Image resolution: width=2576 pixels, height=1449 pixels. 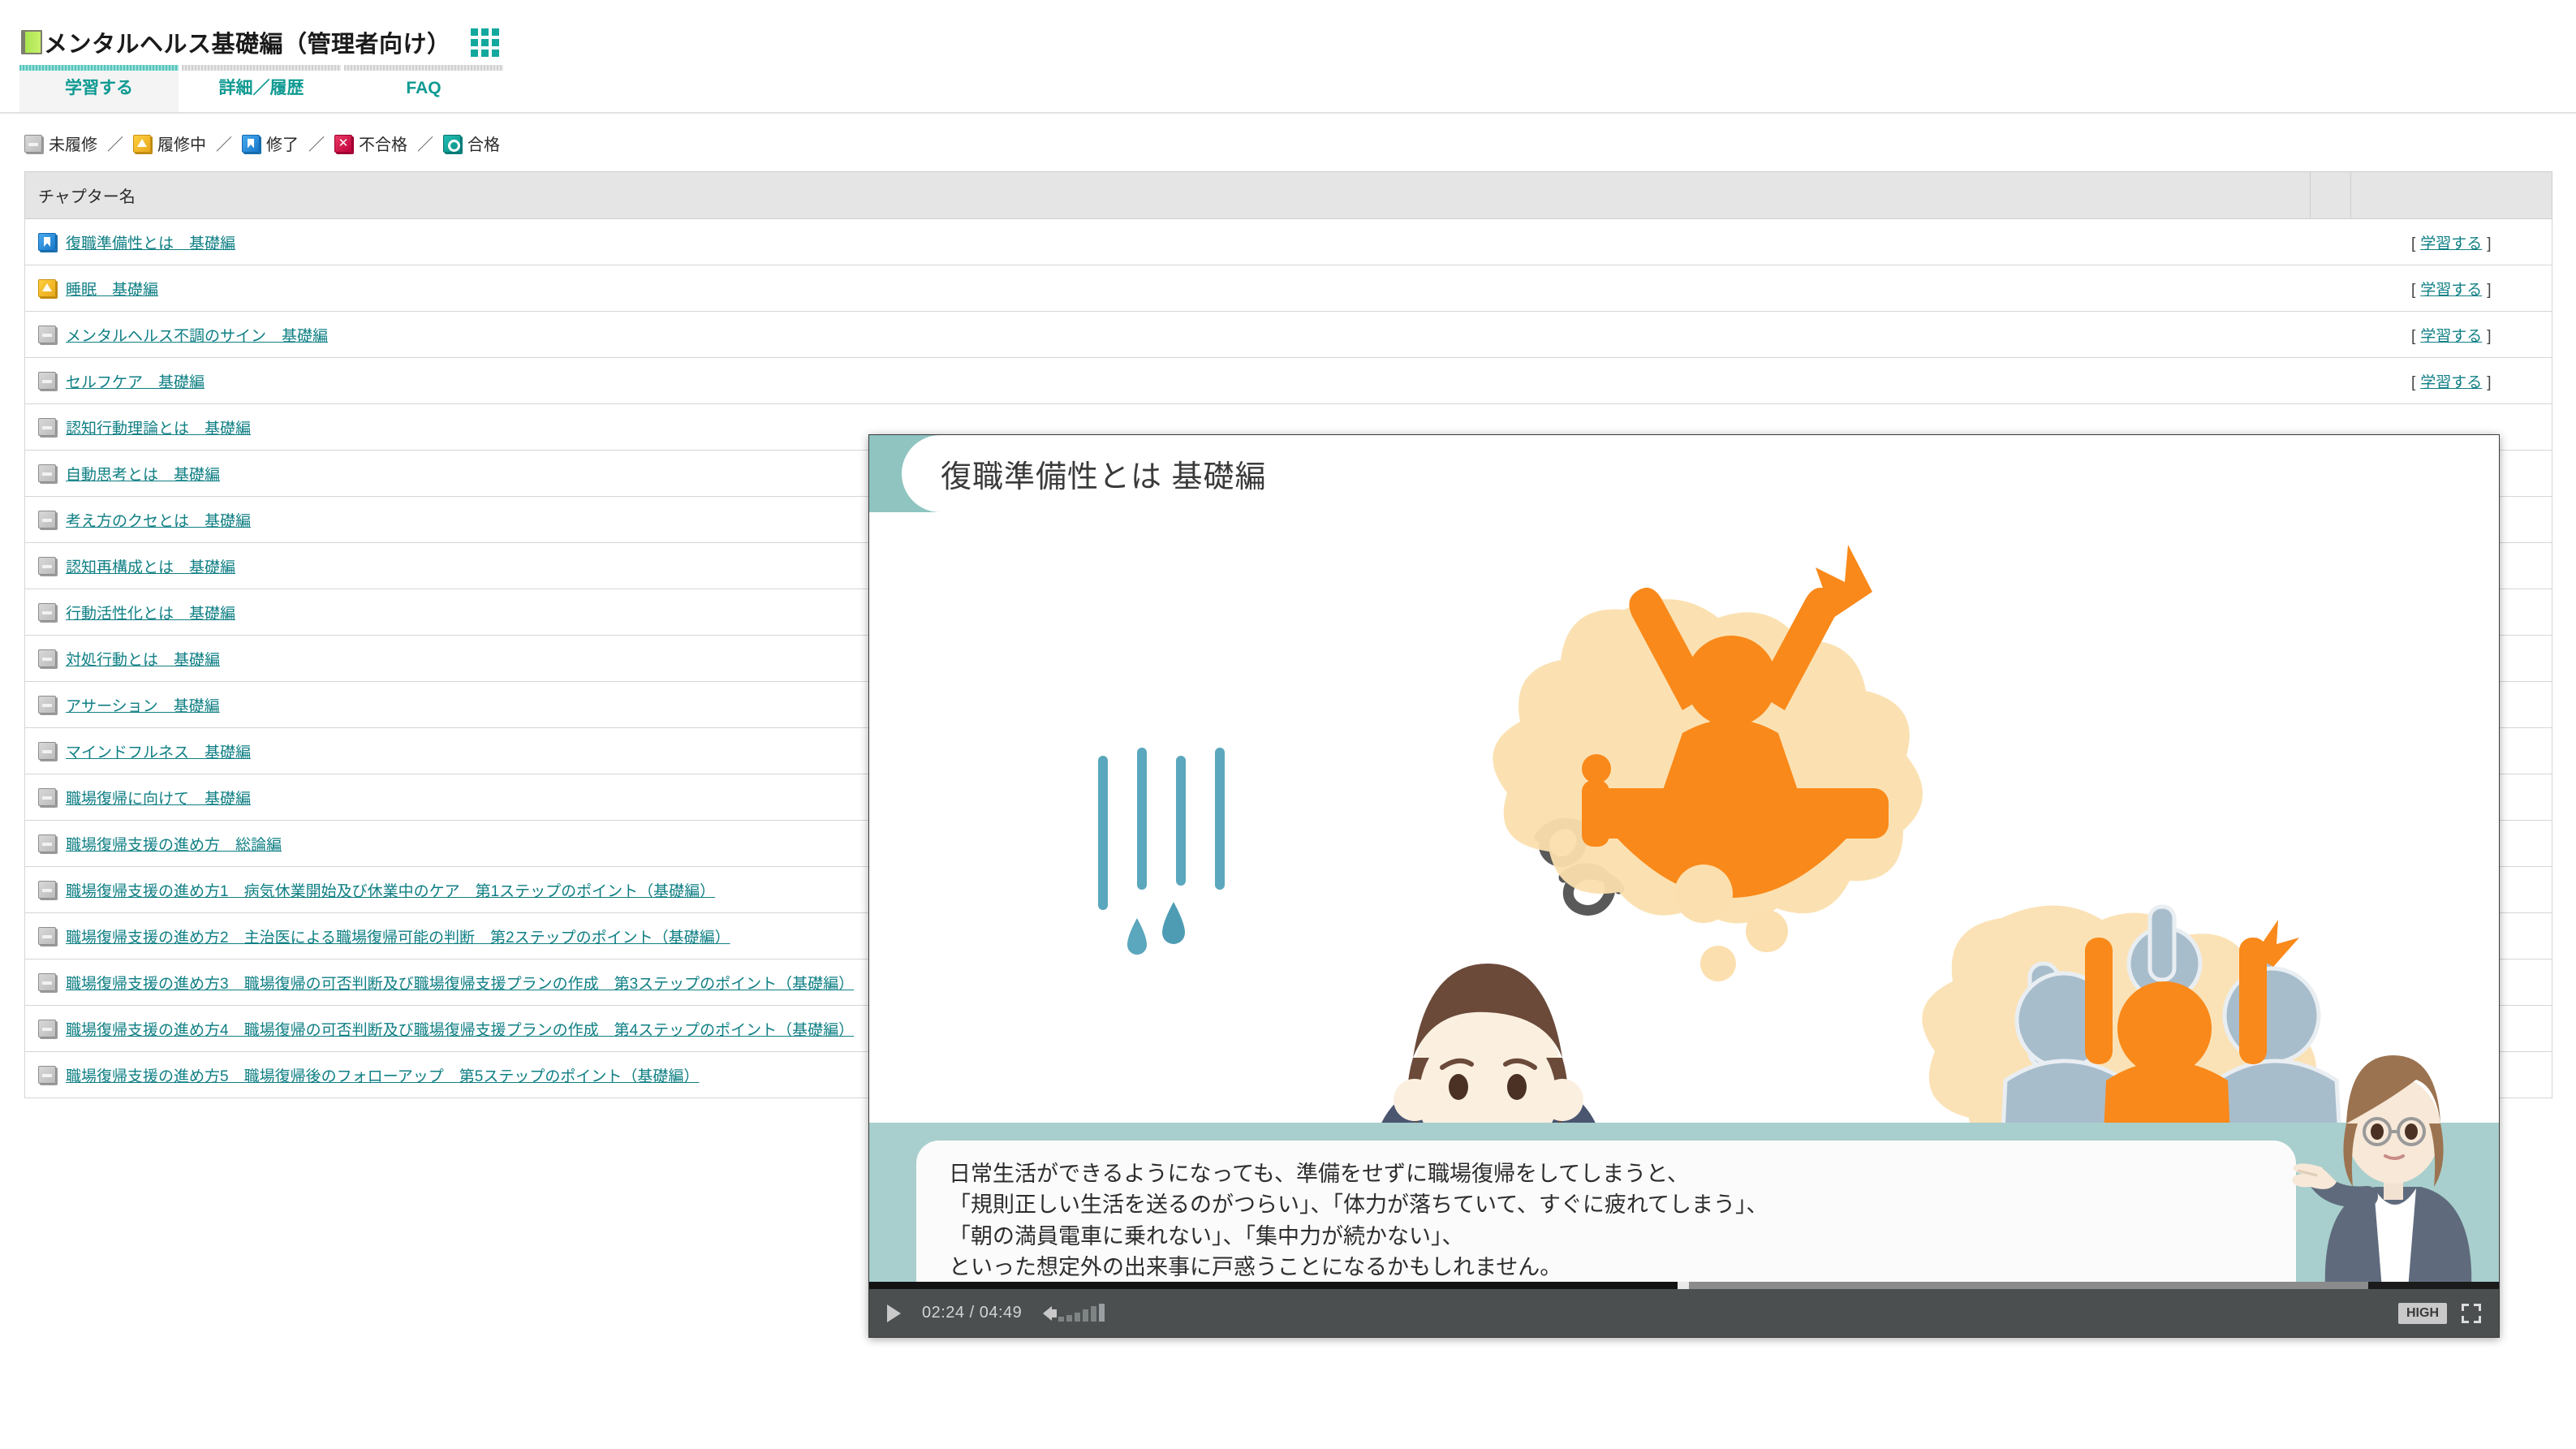 What do you see at coordinates (283, 145) in the screenshot?
I see `legend-label-done: 修了` at bounding box center [283, 145].